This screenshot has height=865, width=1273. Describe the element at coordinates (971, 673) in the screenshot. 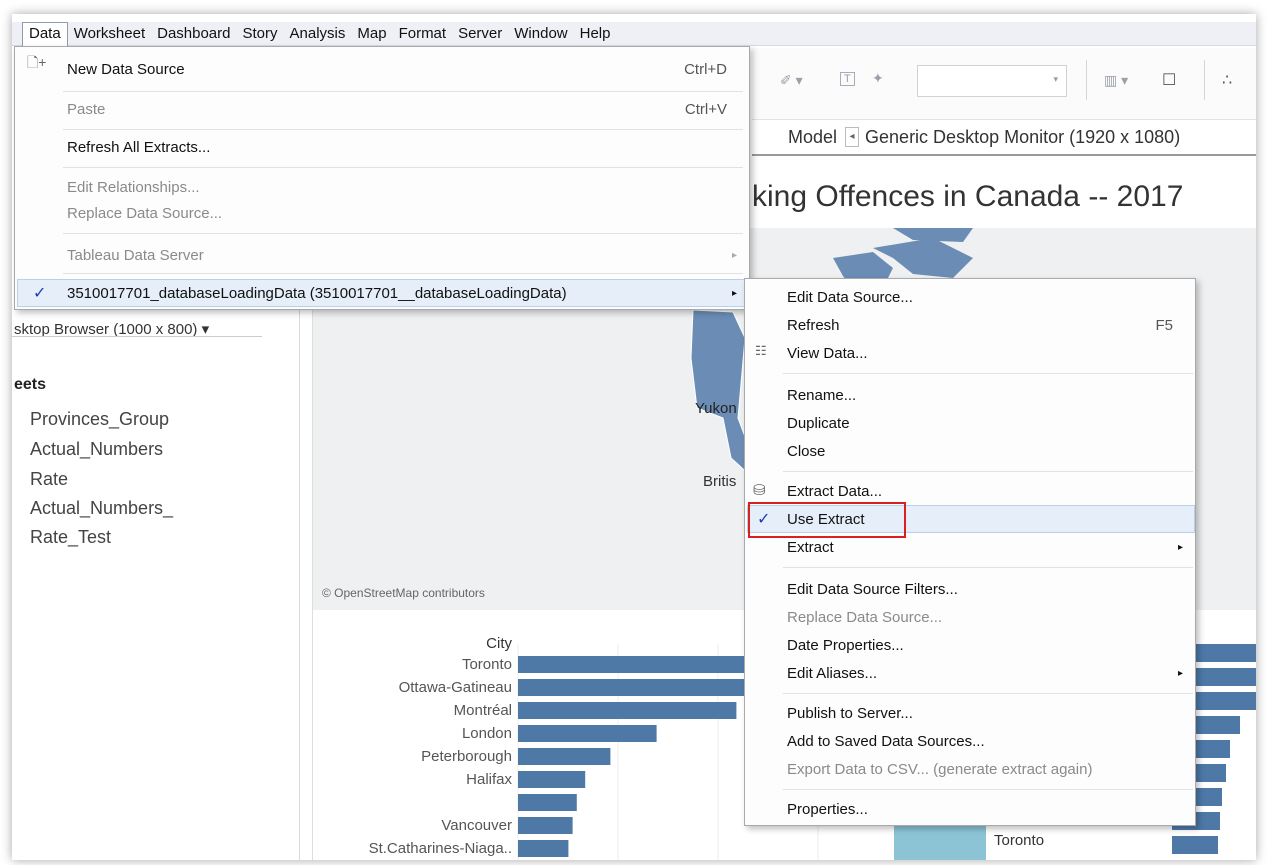

I see `menu-item-edit-aliases: Edit Aliases... ▸` at that location.